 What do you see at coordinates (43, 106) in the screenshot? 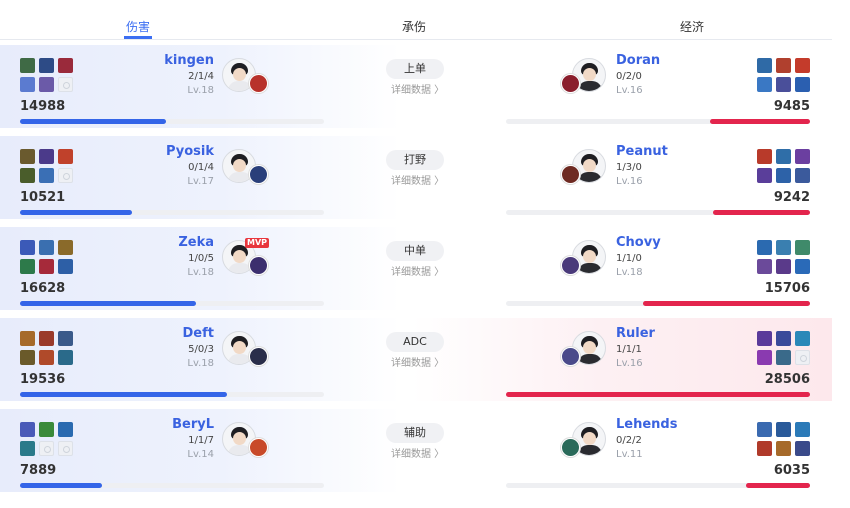
I see `left-stat-value: 14988` at bounding box center [43, 106].